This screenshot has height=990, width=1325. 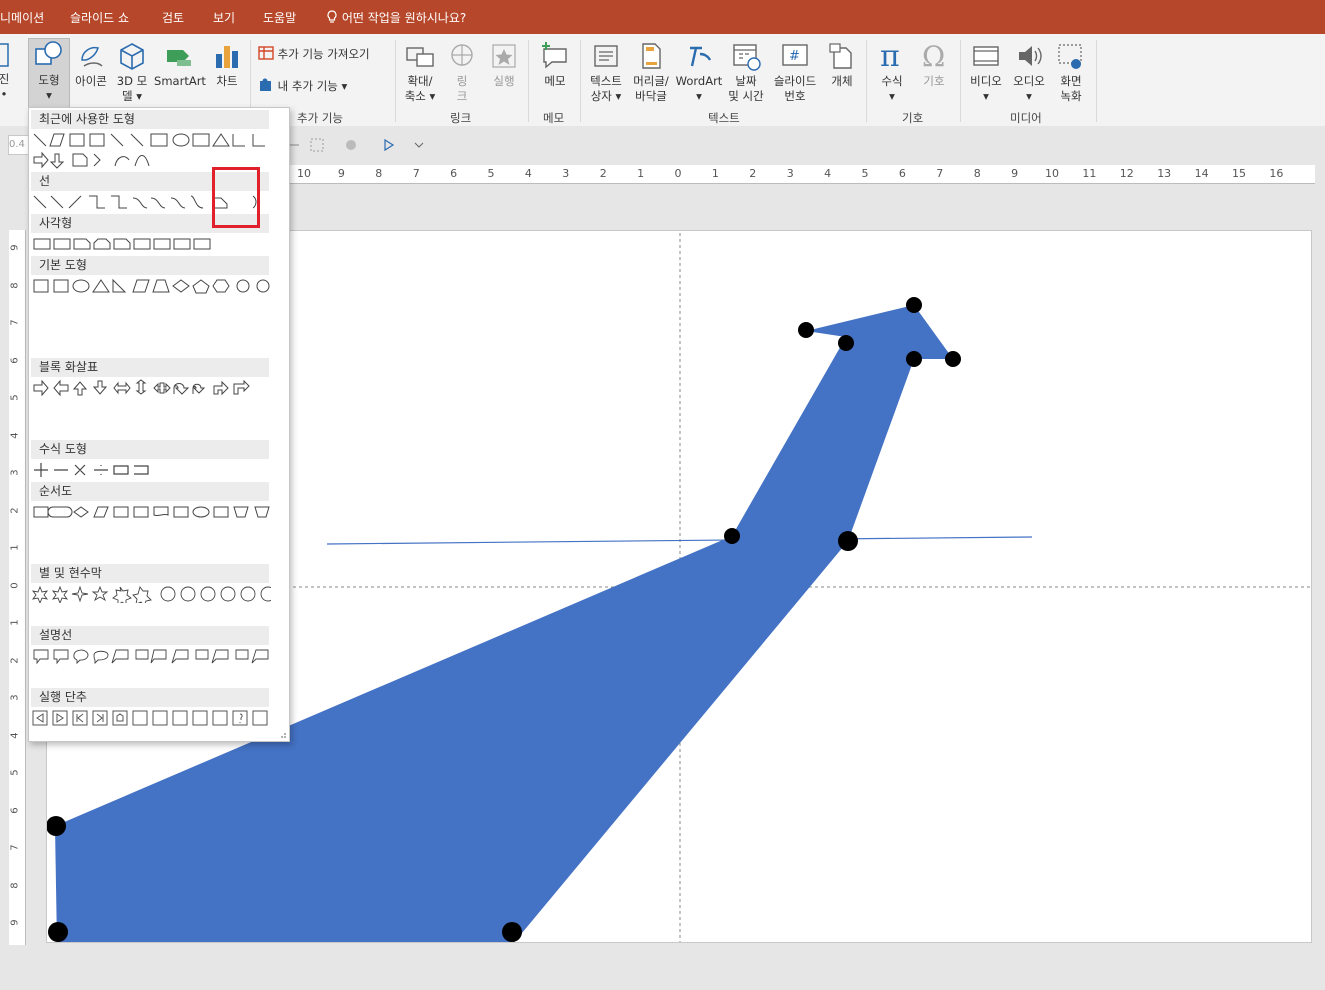 I want to click on header-footer-button: 머리글/바닥글, so click(x=651, y=72).